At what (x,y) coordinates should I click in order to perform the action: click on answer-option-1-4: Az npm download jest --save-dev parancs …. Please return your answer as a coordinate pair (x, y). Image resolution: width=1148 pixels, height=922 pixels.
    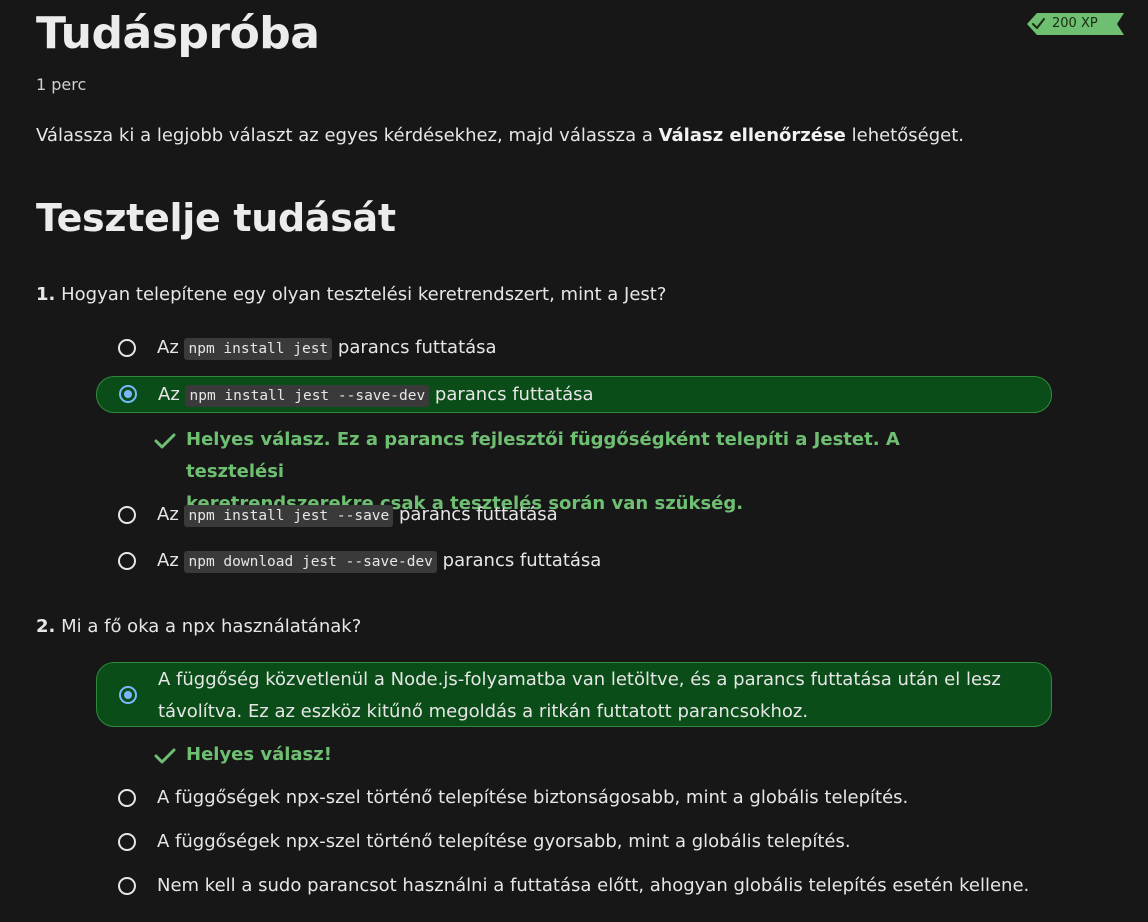
    Looking at the image, I should click on (574, 561).